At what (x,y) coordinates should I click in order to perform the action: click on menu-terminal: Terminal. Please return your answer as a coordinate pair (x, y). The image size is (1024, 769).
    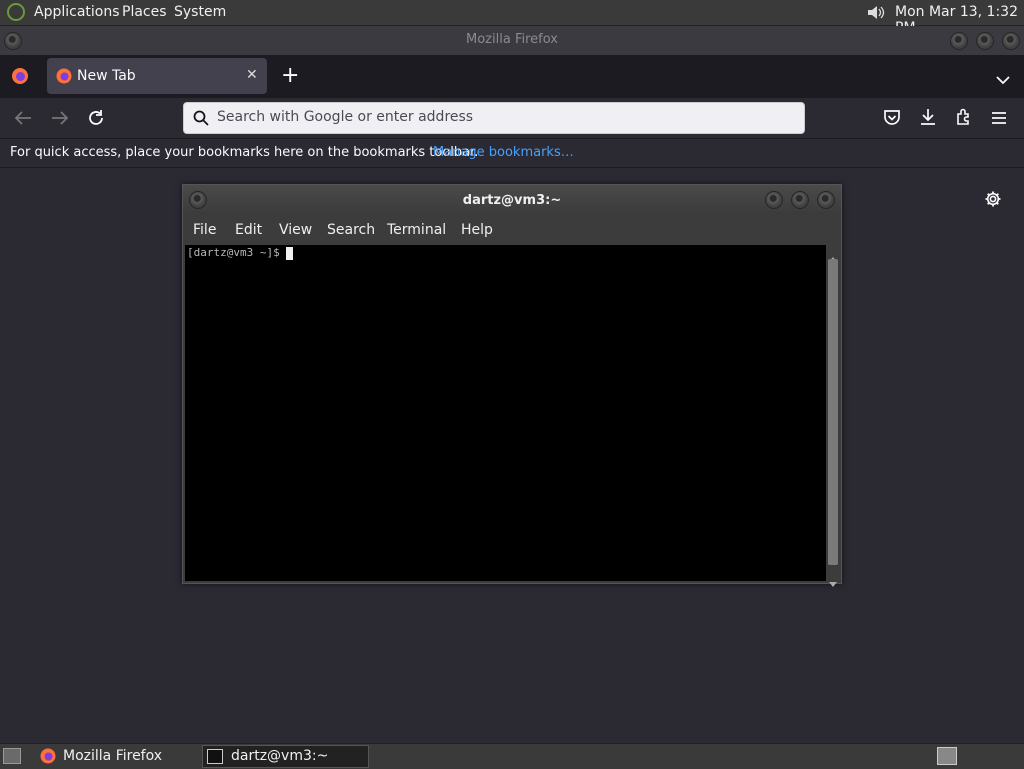
    Looking at the image, I should click on (416, 230).